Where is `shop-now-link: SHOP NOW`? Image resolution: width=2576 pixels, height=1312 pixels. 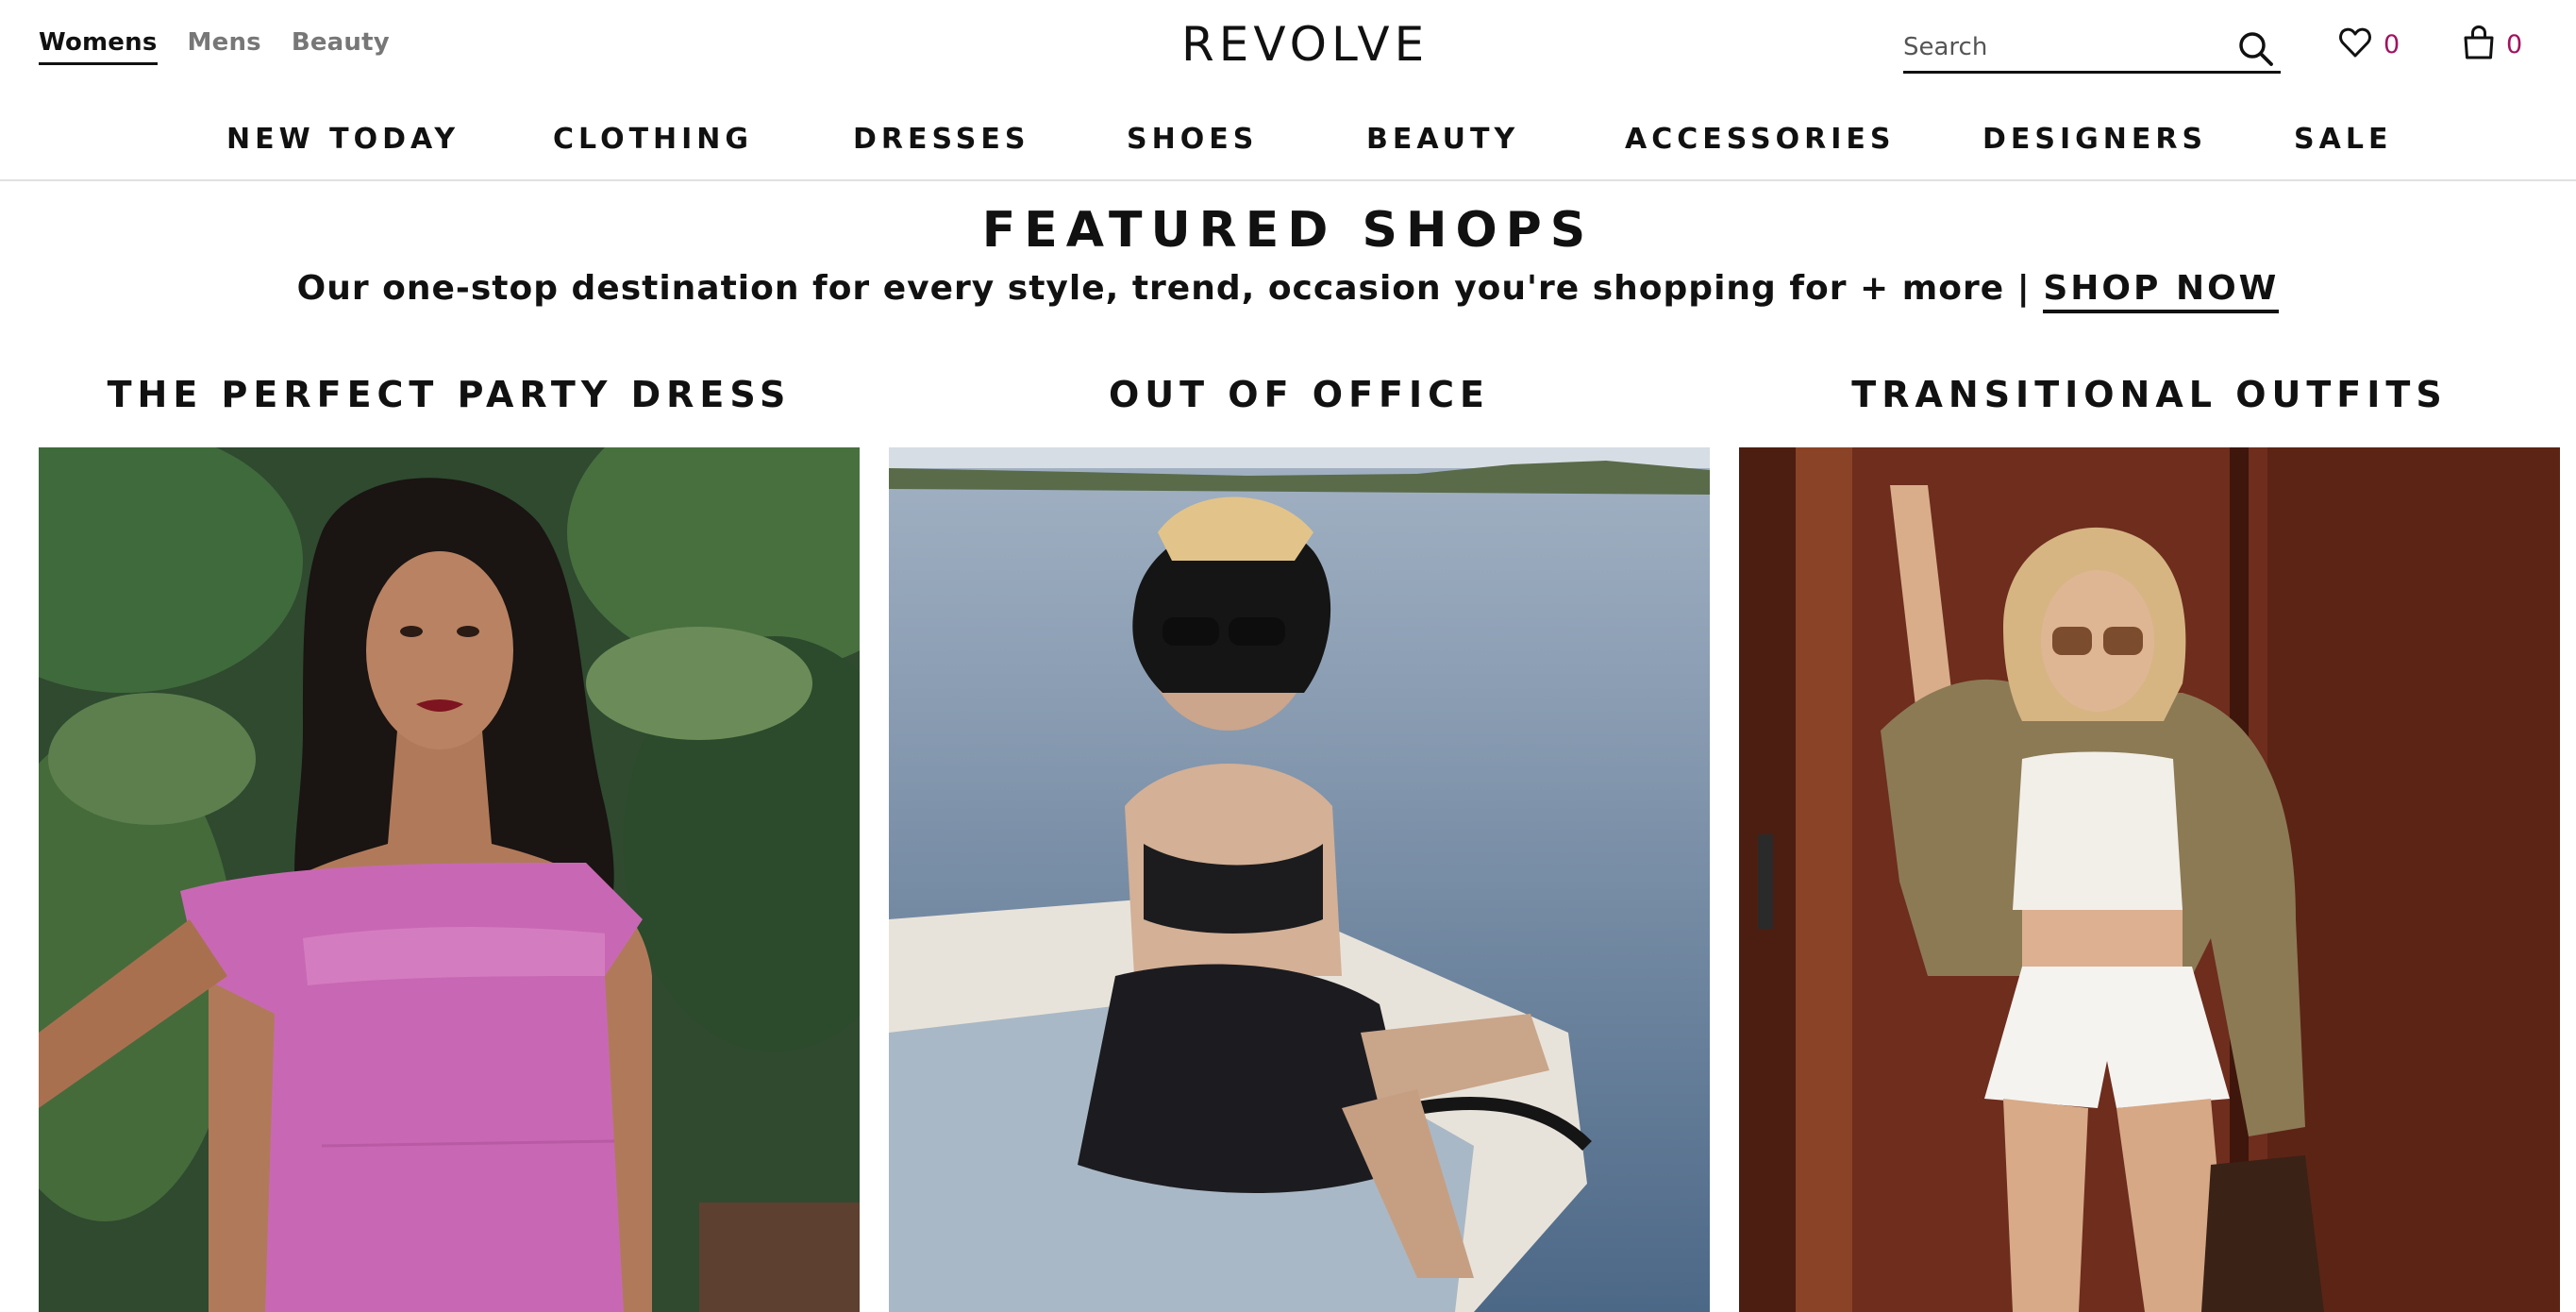
shop-now-link: SHOP NOW is located at coordinates (2161, 291).